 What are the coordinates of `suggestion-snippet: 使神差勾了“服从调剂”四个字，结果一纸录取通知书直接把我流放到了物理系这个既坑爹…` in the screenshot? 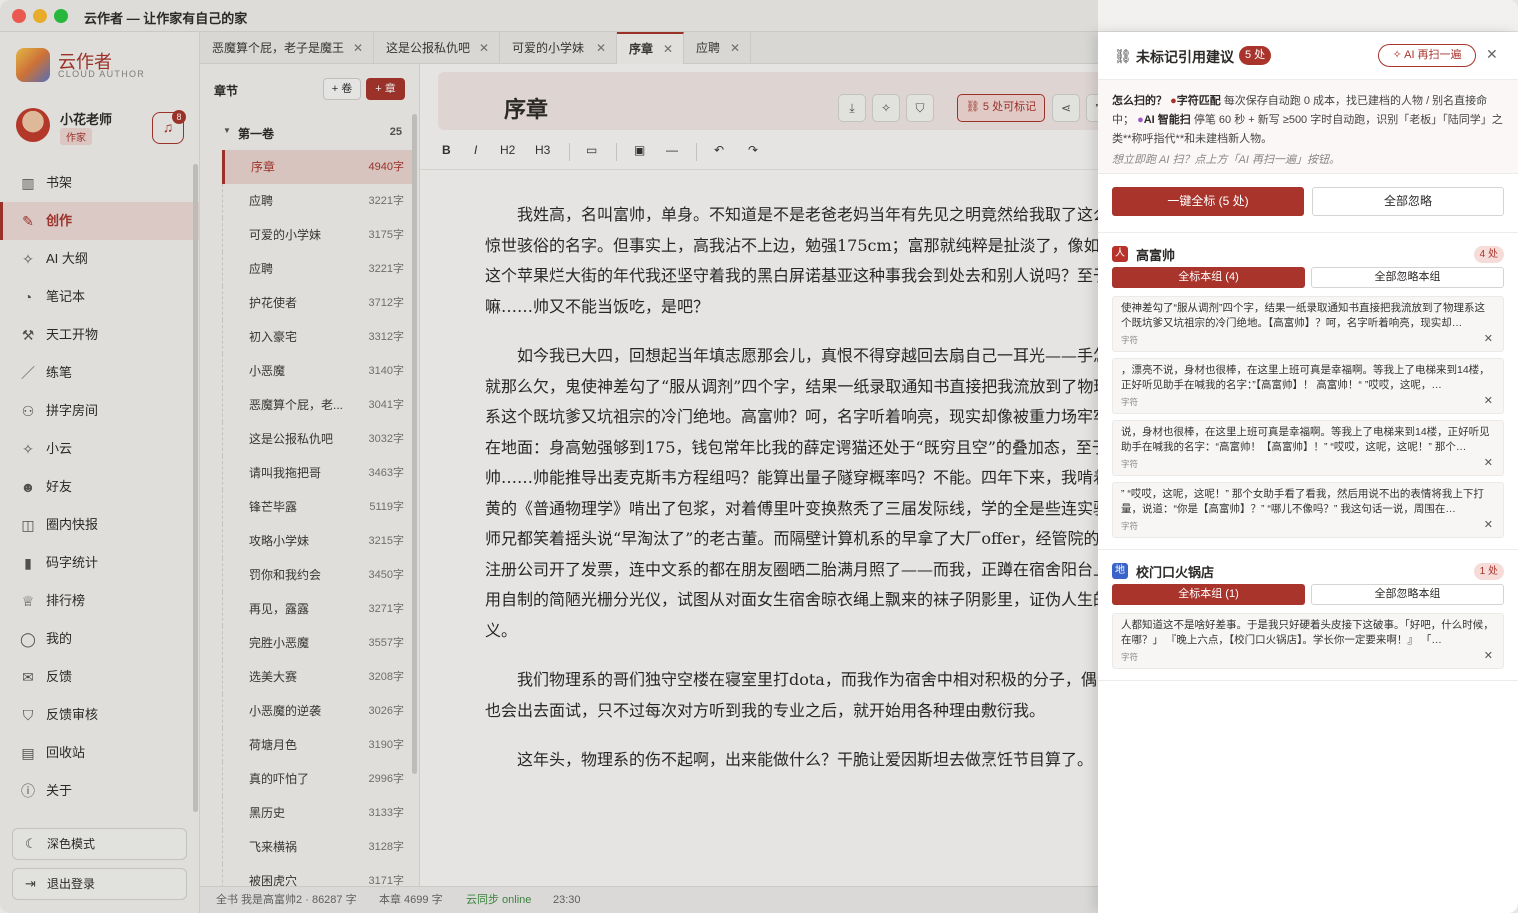 It's located at (1308, 324).